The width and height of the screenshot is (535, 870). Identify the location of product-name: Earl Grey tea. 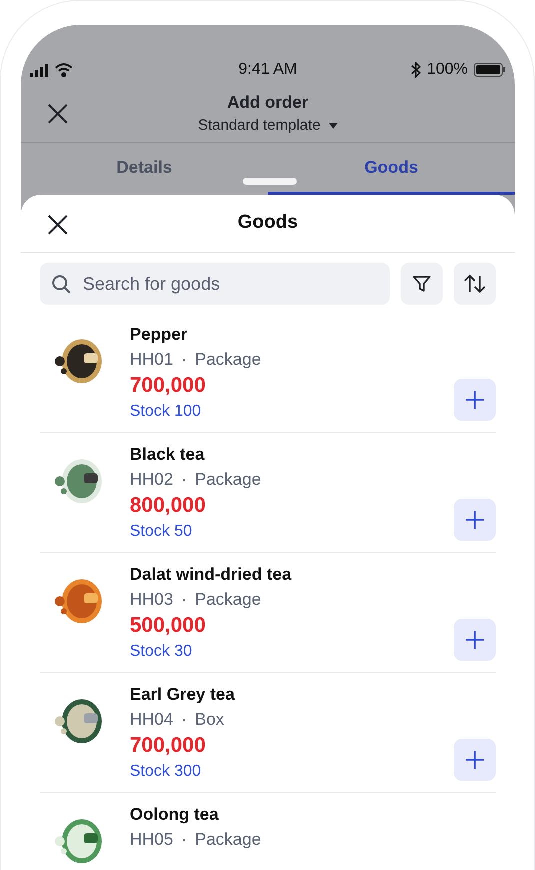
(182, 695).